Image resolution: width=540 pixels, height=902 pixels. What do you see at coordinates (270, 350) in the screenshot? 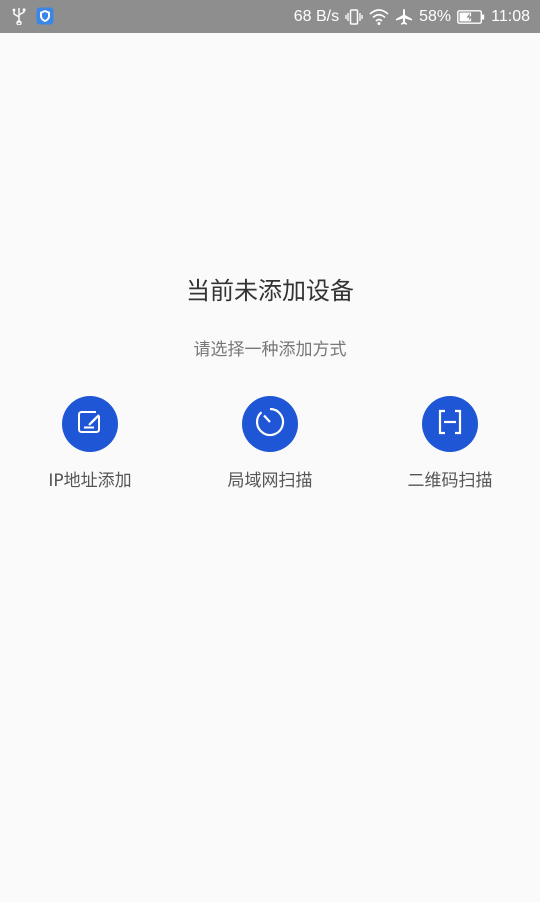
I see `empty-subtitle: 请选择一种添加方式` at bounding box center [270, 350].